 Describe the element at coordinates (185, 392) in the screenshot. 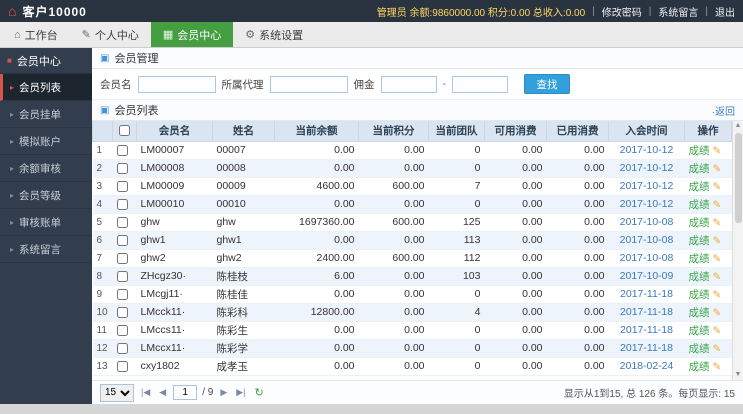

I see `page-number-input` at that location.